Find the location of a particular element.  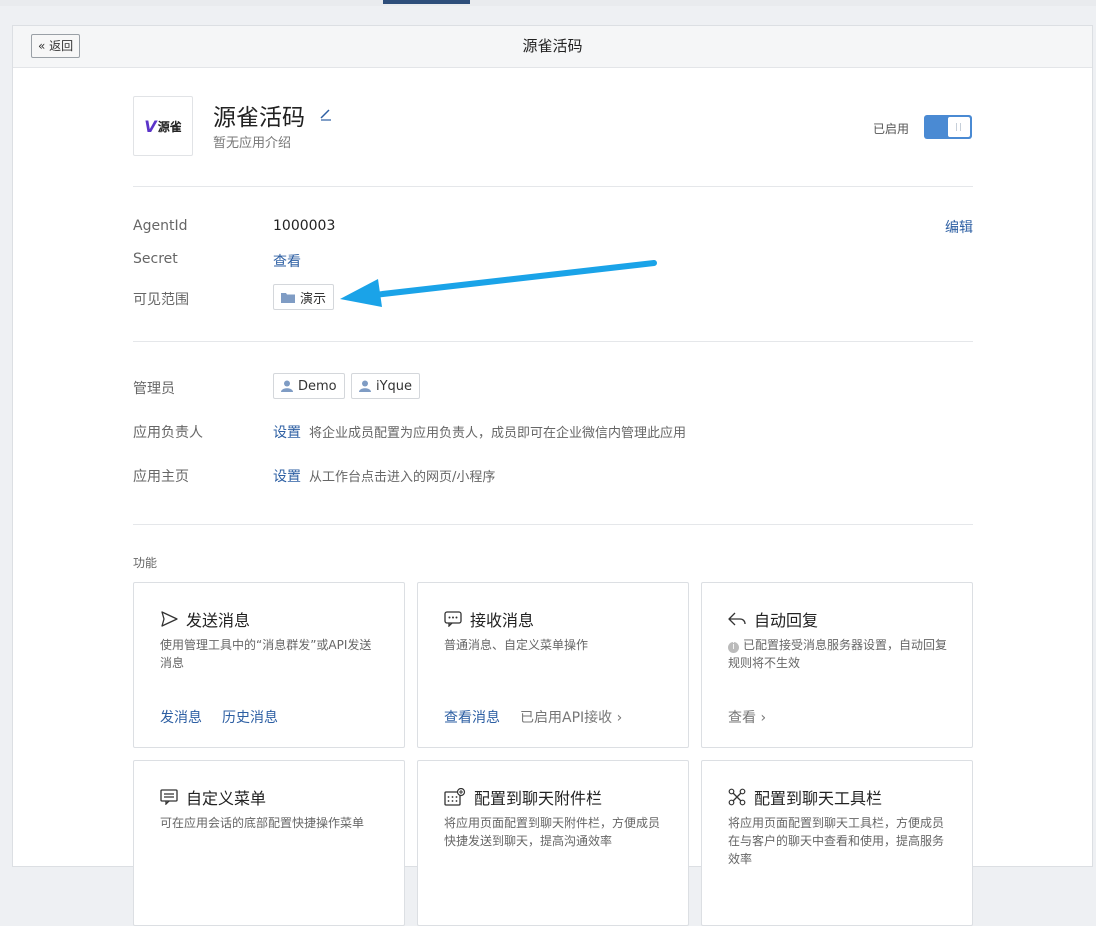

func-card-auto-reply: 自动回复 i 已配置接受消息服务器设置，自动回复规则将不生效 查看 › is located at coordinates (837, 665).